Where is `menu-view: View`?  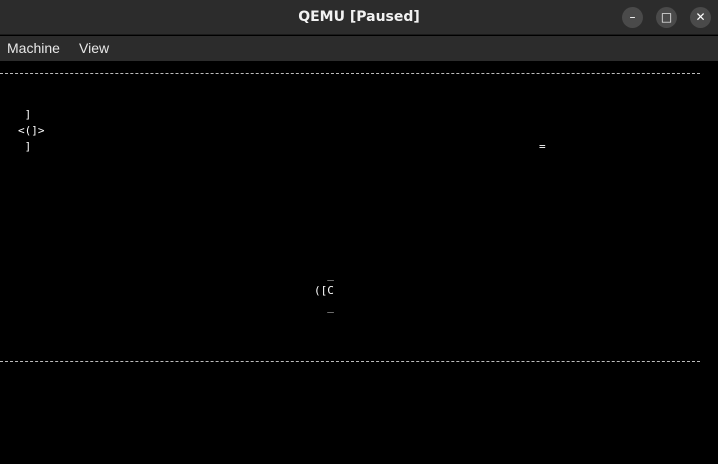 menu-view: View is located at coordinates (94, 48).